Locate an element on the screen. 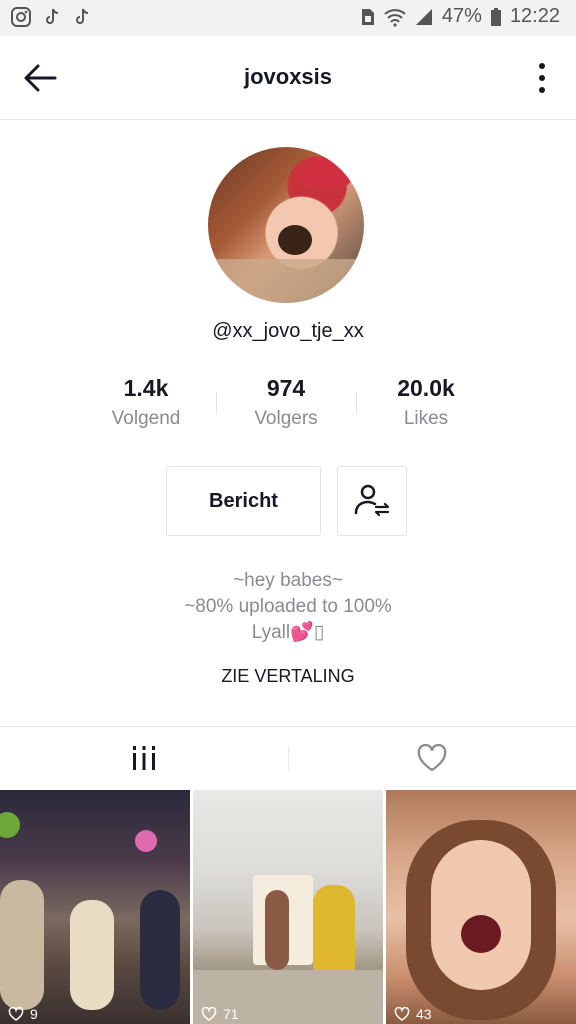 This screenshot has width=576, height=1024. stat-label: Volgend is located at coordinates (146, 418).